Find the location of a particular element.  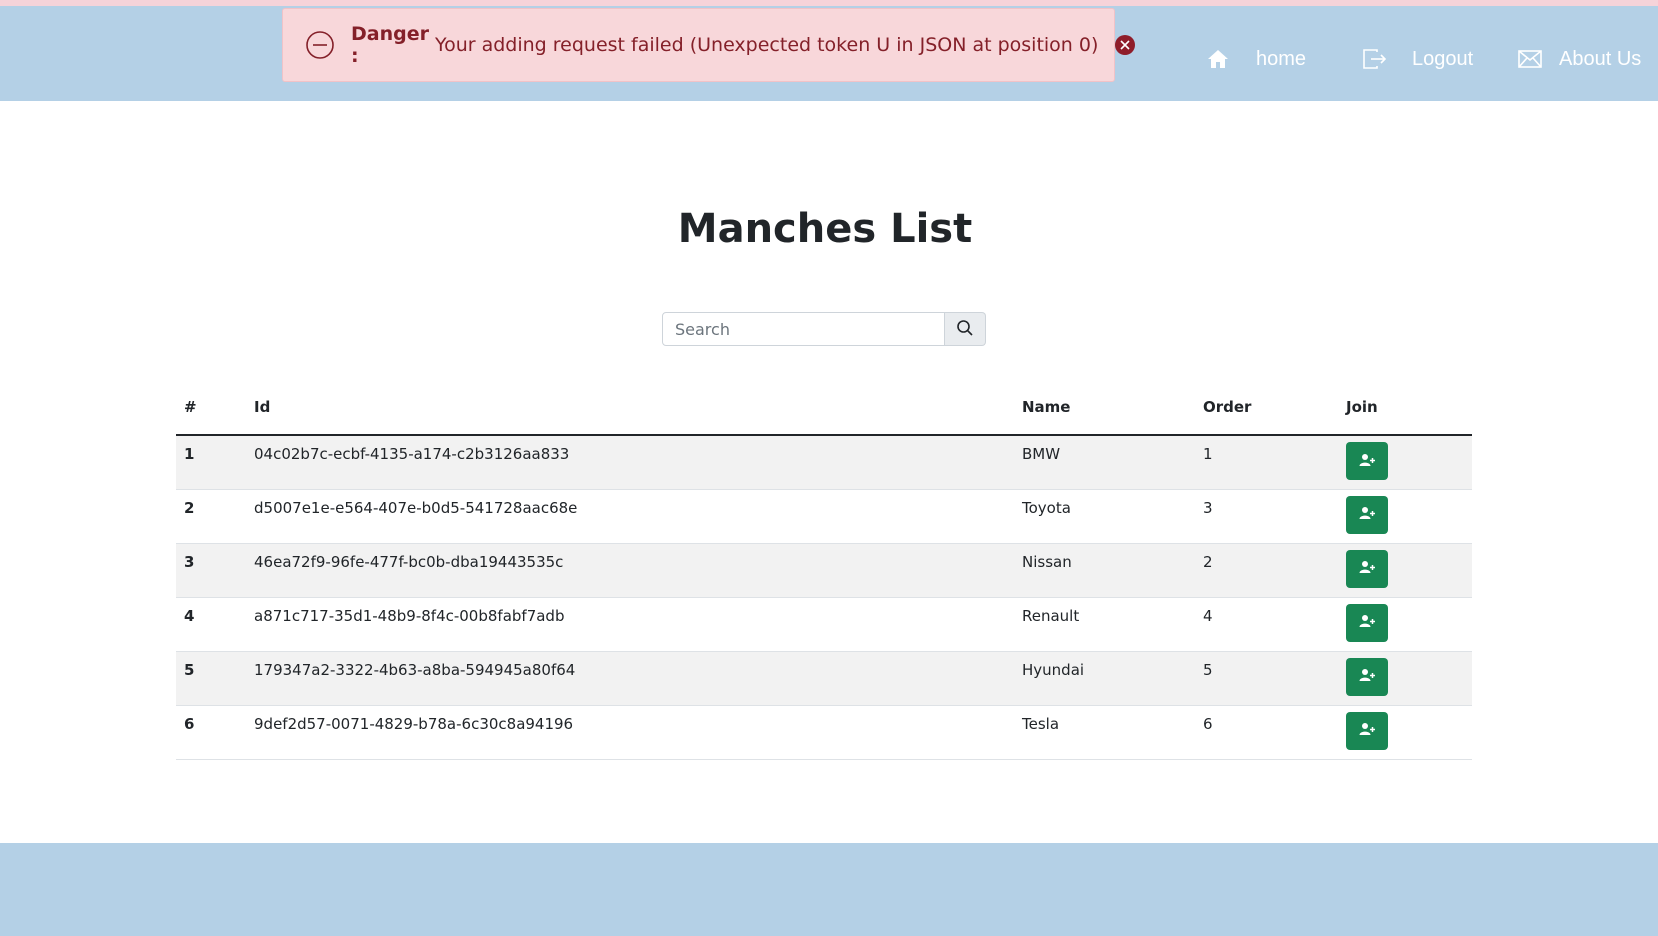

row-name: Hyundai is located at coordinates (1104, 678).